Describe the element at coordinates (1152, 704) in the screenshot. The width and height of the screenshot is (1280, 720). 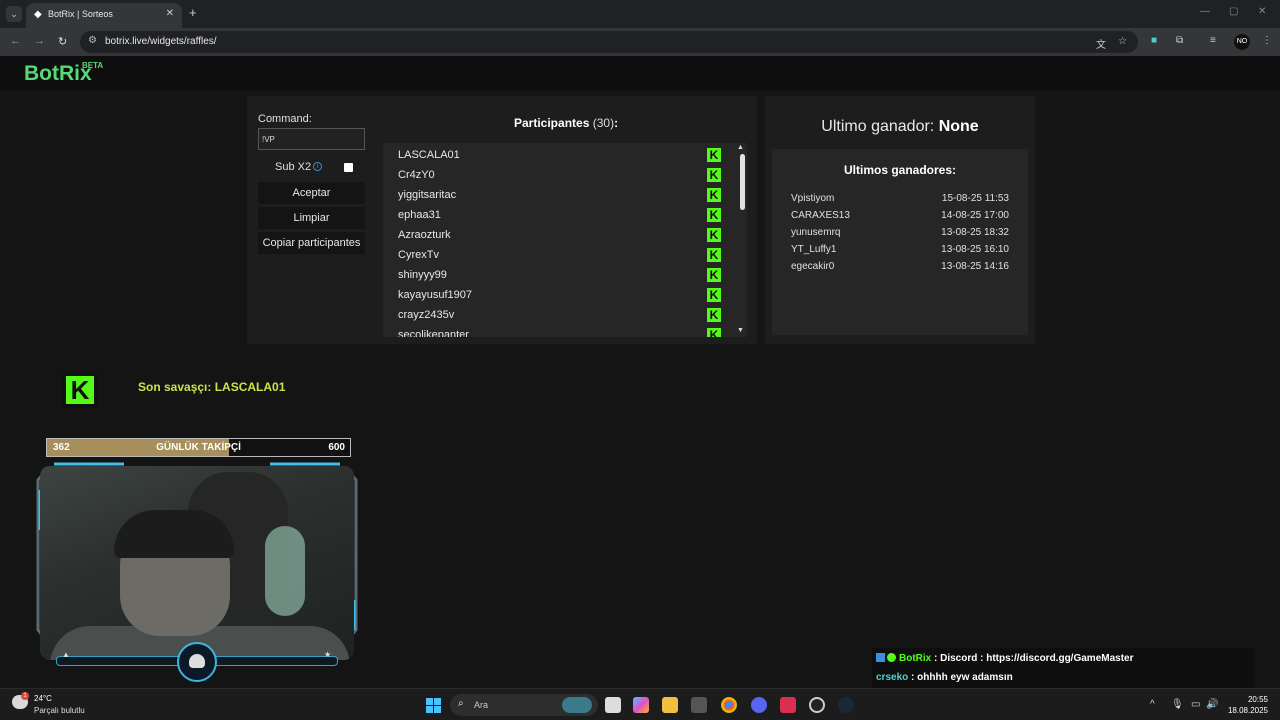
I see `tray-chevron-icon: ^` at that location.